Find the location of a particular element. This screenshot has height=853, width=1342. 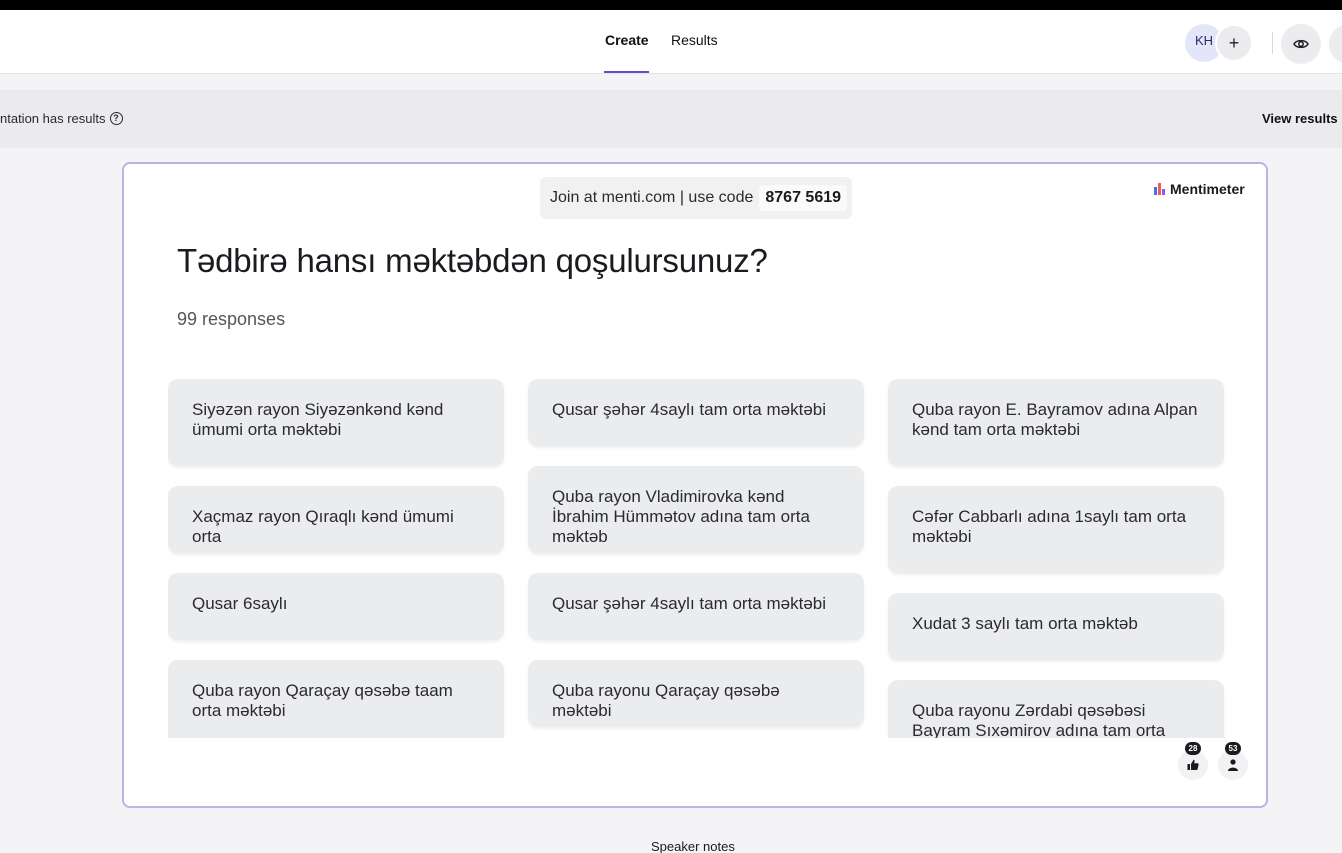

answer-card: Xaçmaz rayon Qıraqlı kənd ümumi orta is located at coordinates (336, 519).